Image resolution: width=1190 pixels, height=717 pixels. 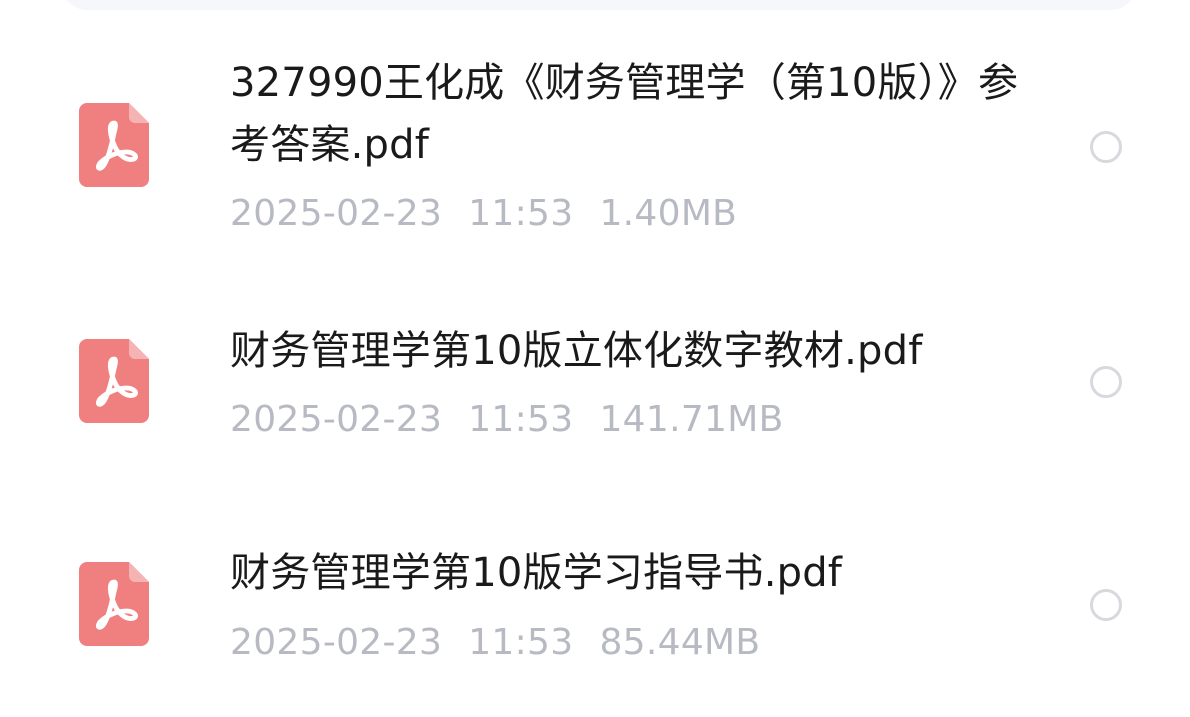 What do you see at coordinates (576, 351) in the screenshot?
I see `file-name: 财务管理学第10版立体化数字教材.pdf` at bounding box center [576, 351].